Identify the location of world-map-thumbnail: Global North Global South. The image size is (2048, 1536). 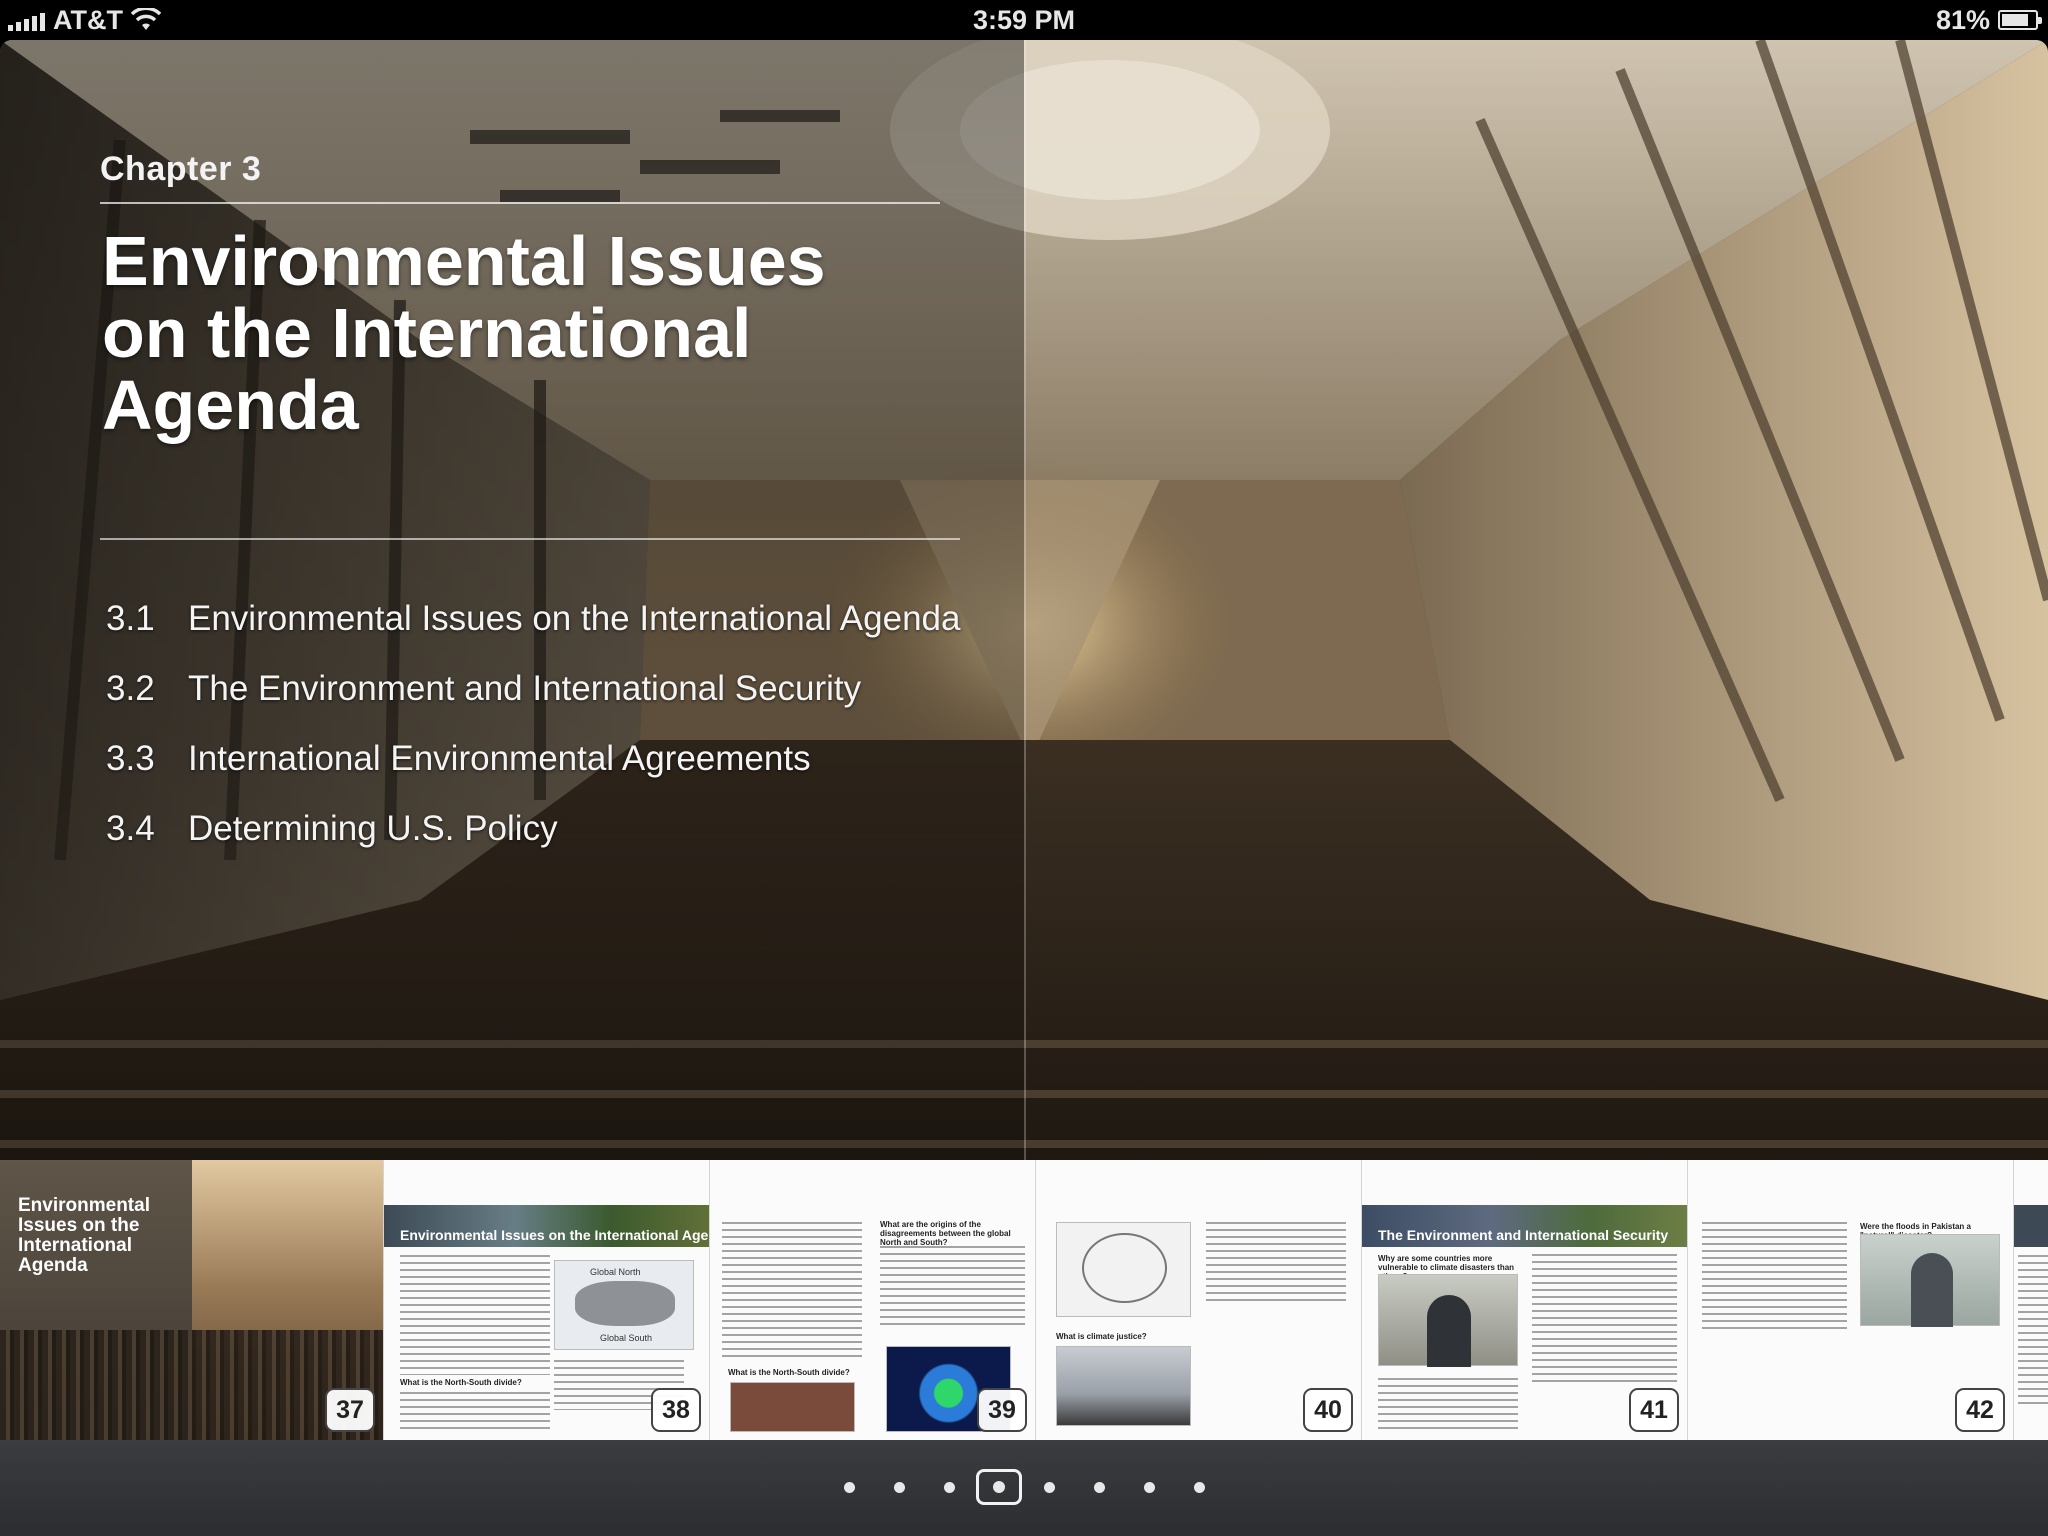
(624, 1305).